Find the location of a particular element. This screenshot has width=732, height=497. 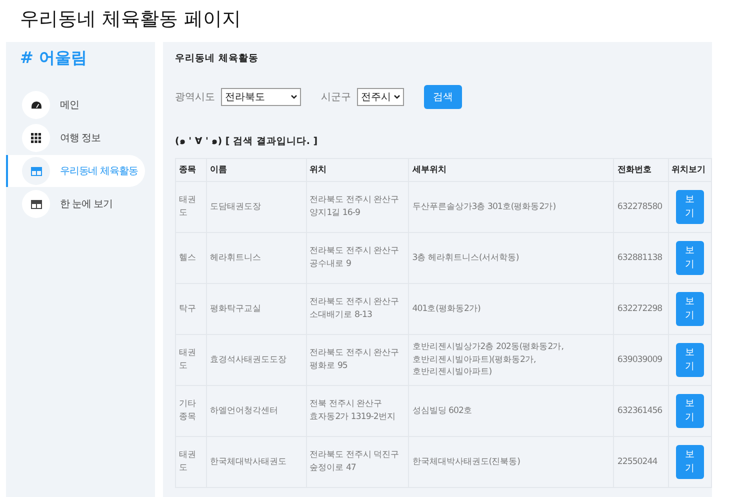

logo: # 어울림 is located at coordinates (80, 68).